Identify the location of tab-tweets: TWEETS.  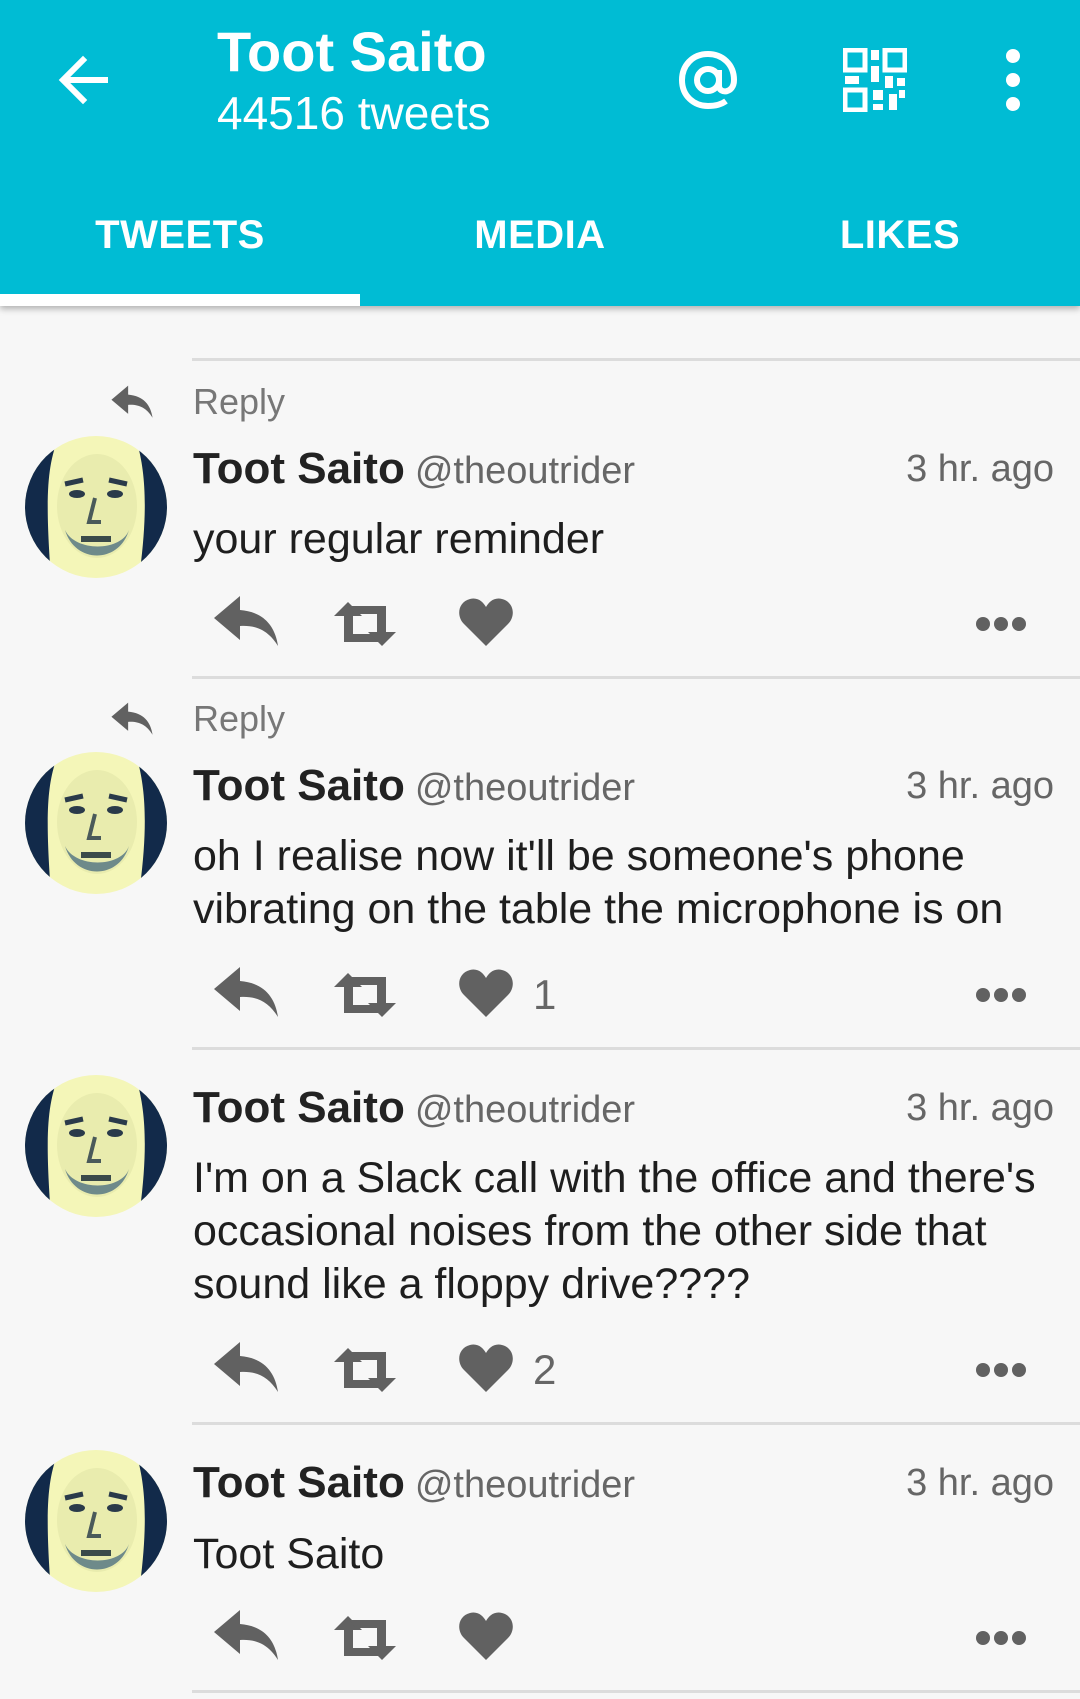
(180, 242).